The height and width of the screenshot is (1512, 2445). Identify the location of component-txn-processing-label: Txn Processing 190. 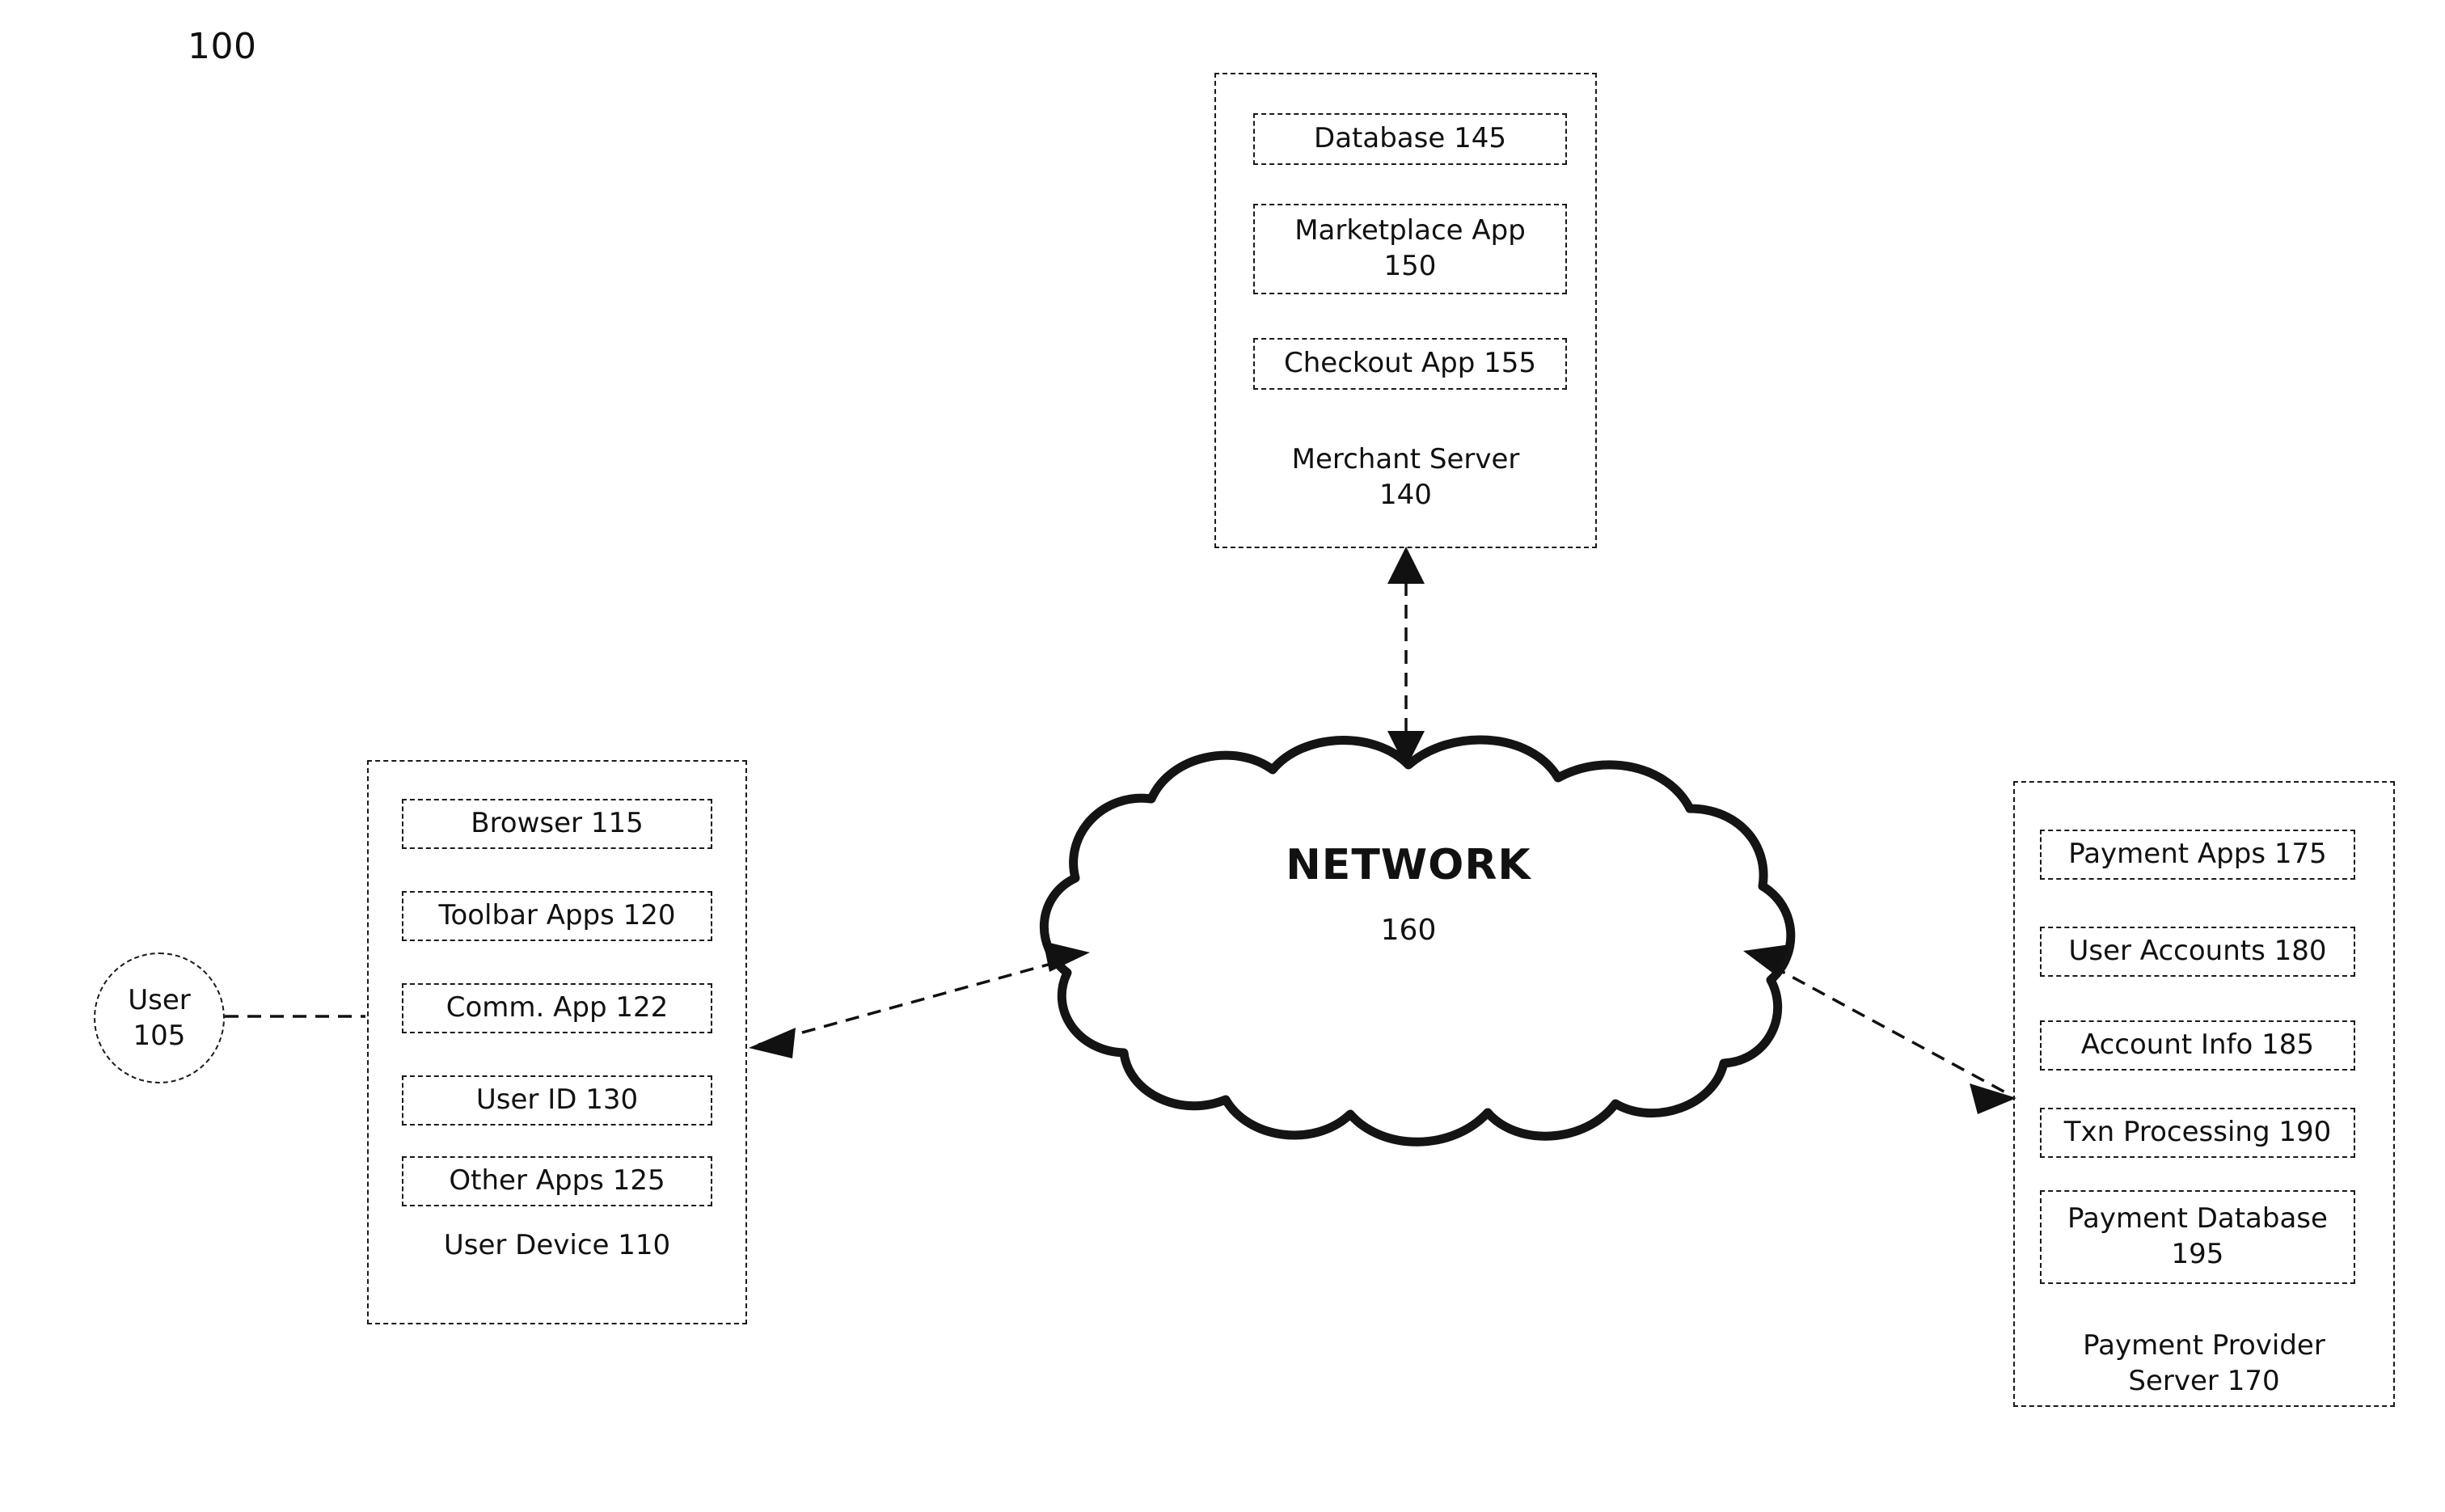
(2197, 1132).